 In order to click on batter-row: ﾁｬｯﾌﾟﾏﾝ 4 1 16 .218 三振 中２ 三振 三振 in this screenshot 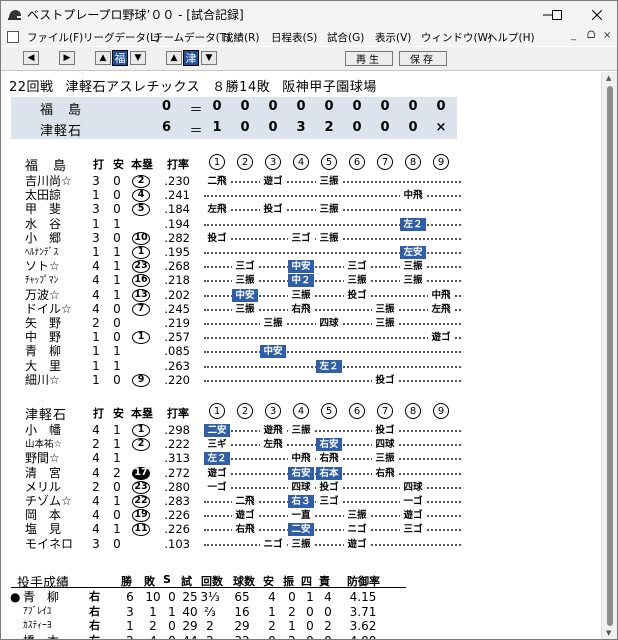, I will do `click(301, 281)`.